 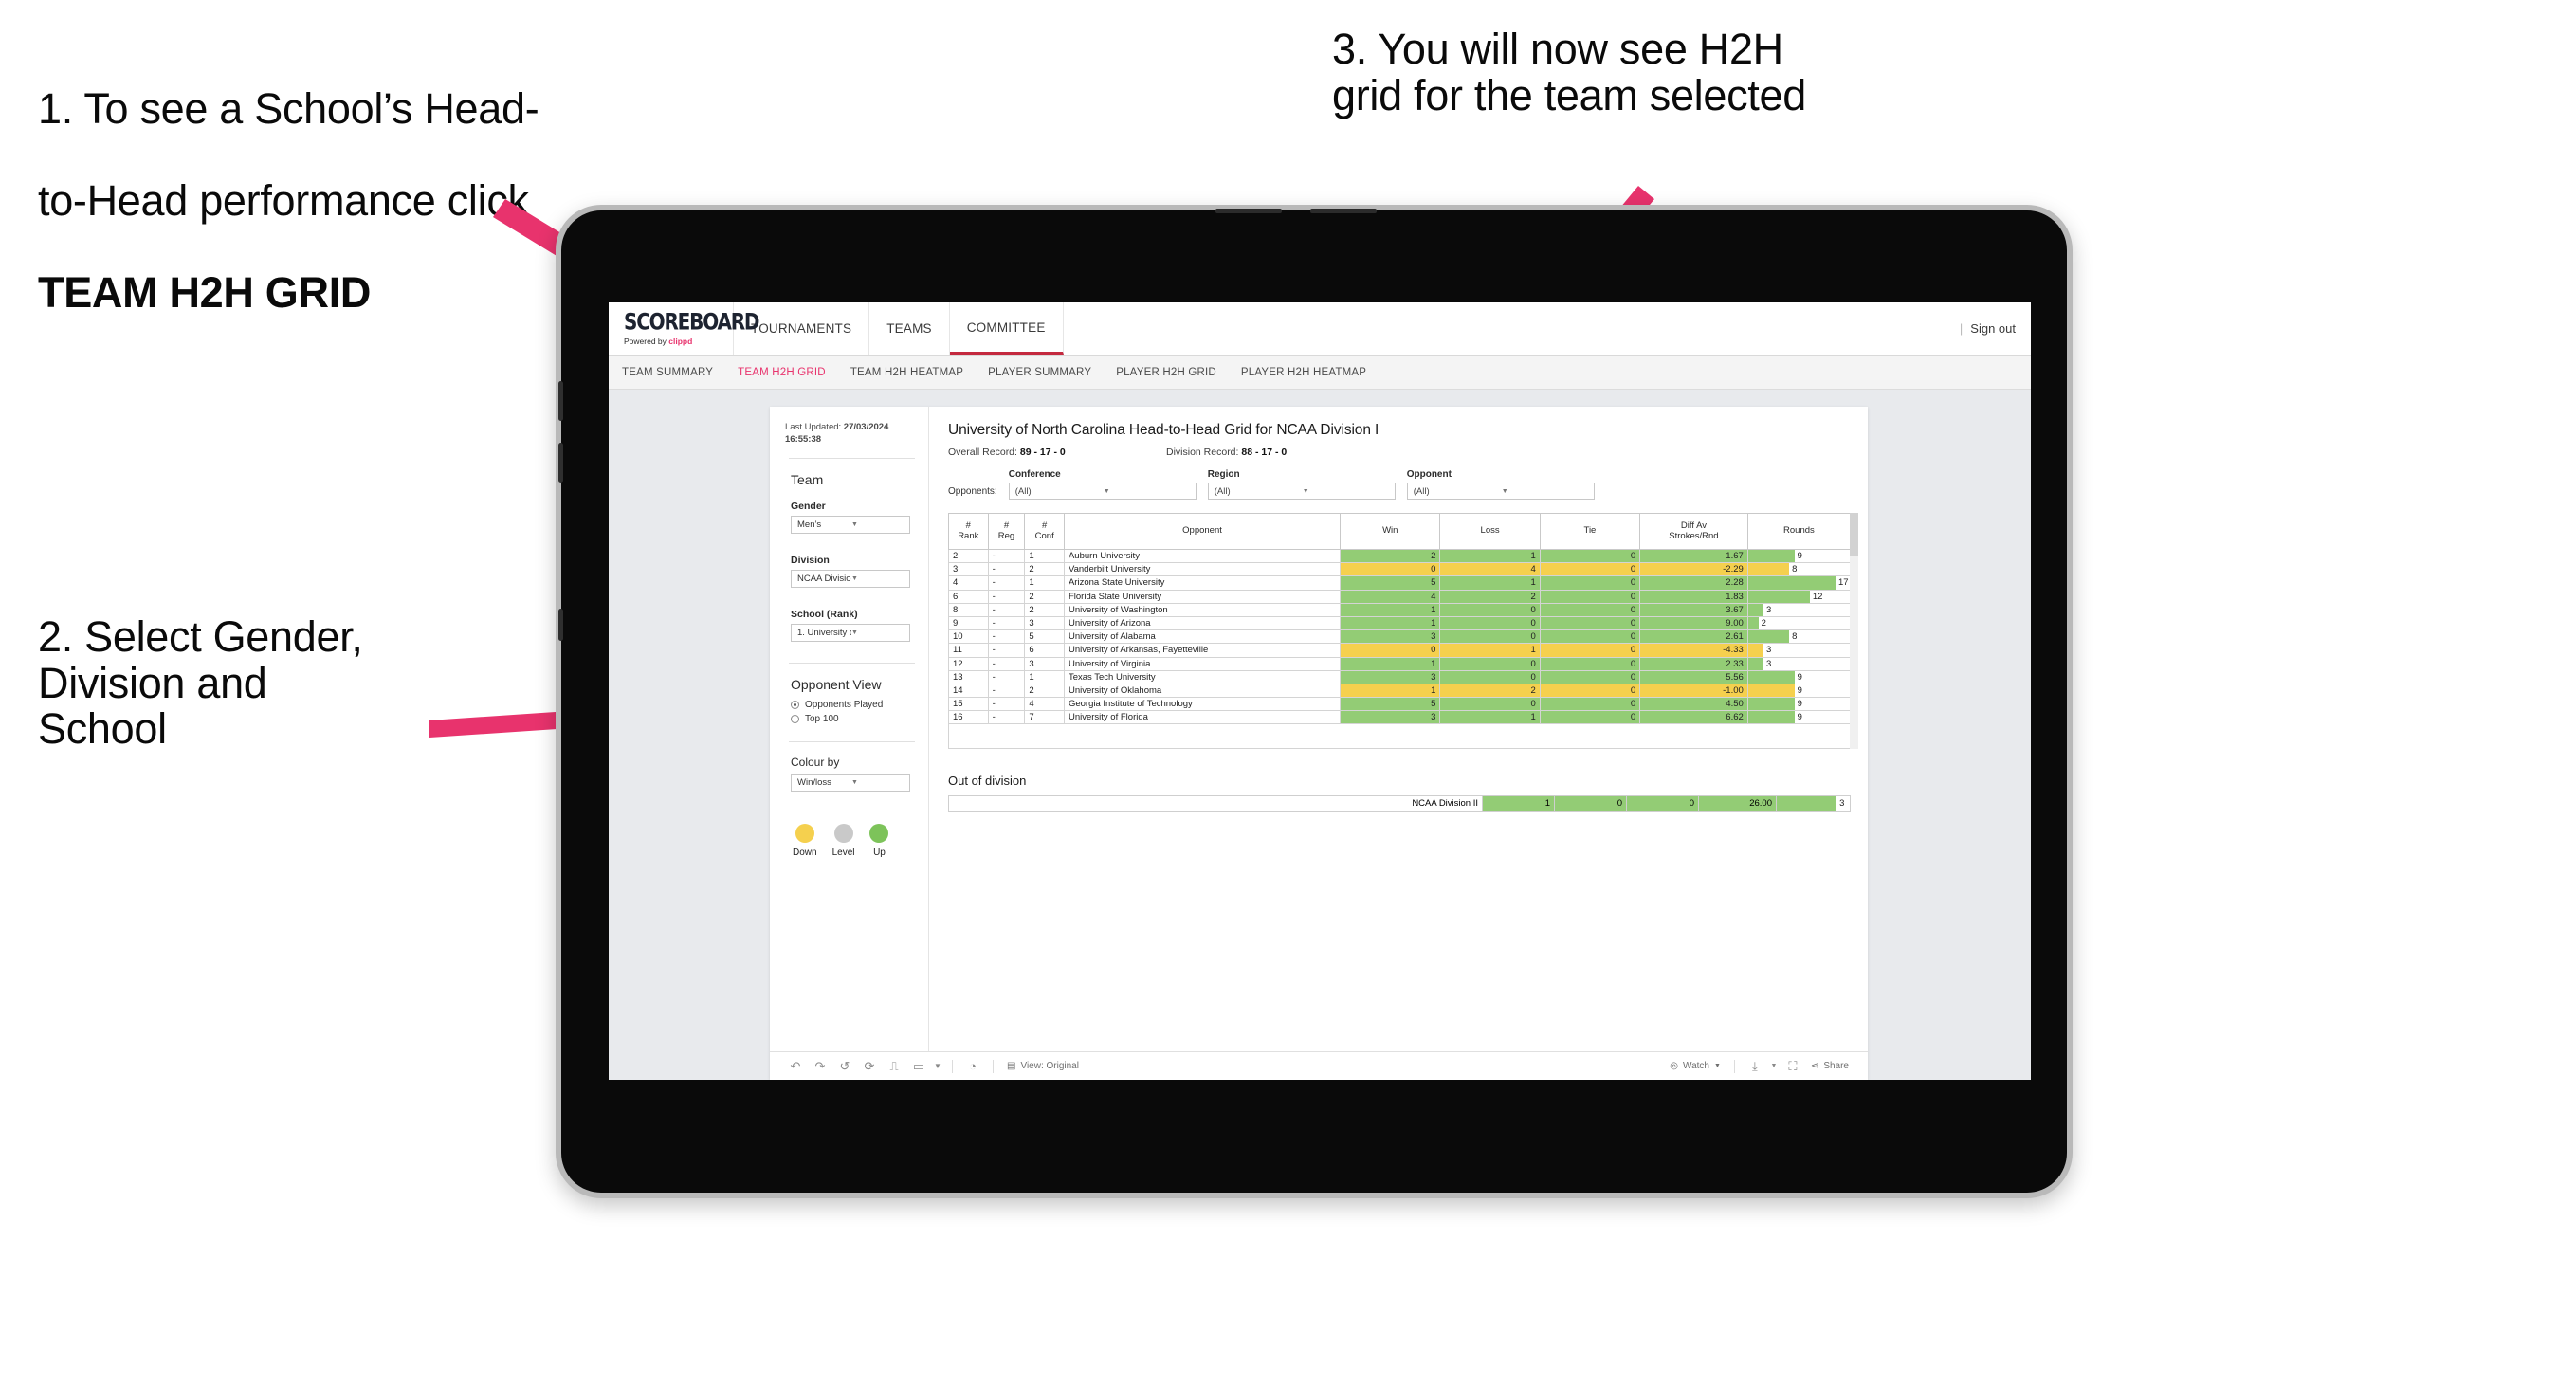 I want to click on col-reg-l1: #, so click(x=1006, y=525).